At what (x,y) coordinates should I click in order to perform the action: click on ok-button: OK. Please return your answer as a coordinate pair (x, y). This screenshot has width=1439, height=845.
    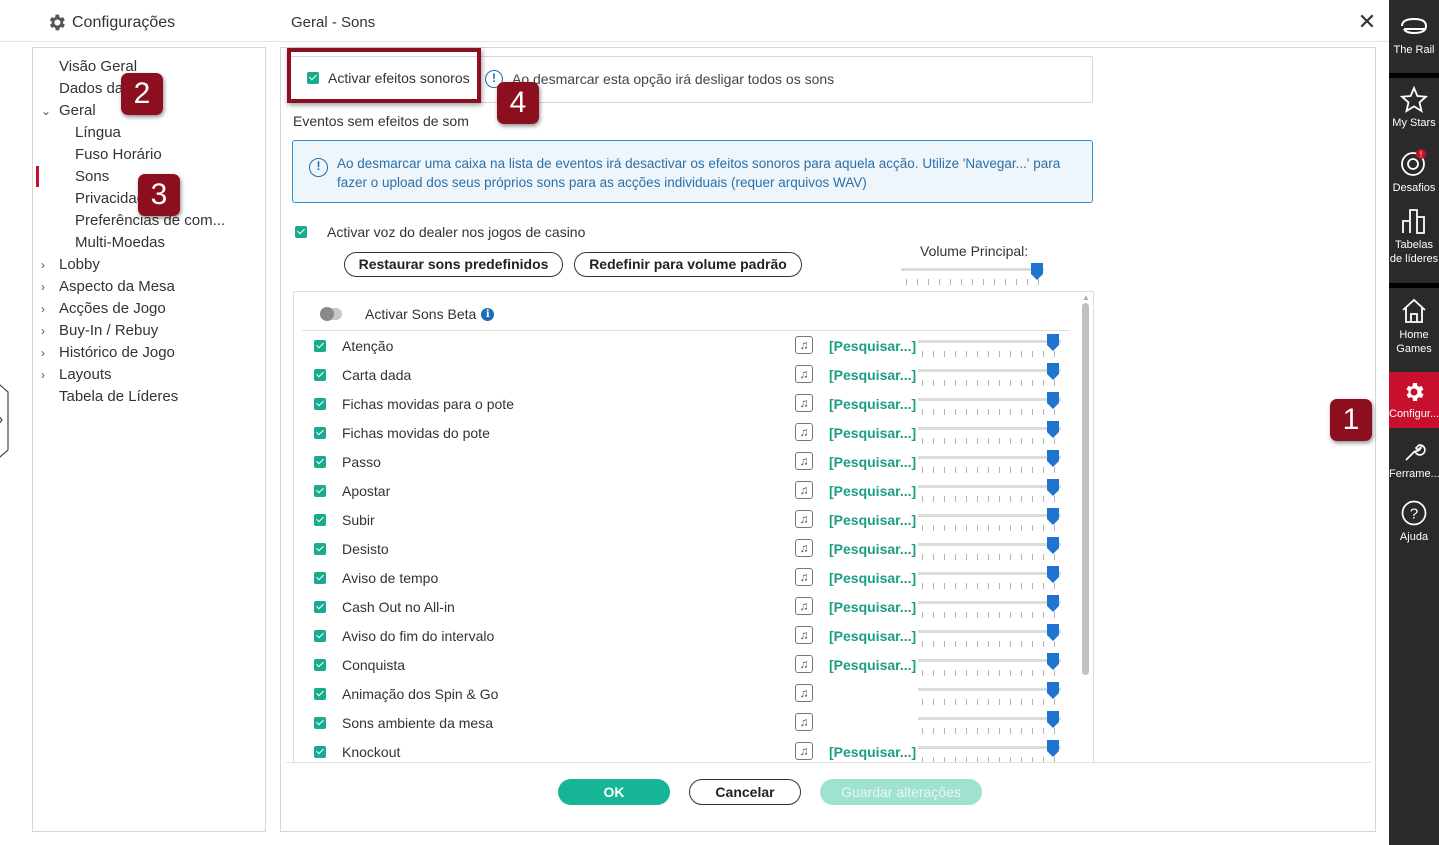
    Looking at the image, I should click on (614, 792).